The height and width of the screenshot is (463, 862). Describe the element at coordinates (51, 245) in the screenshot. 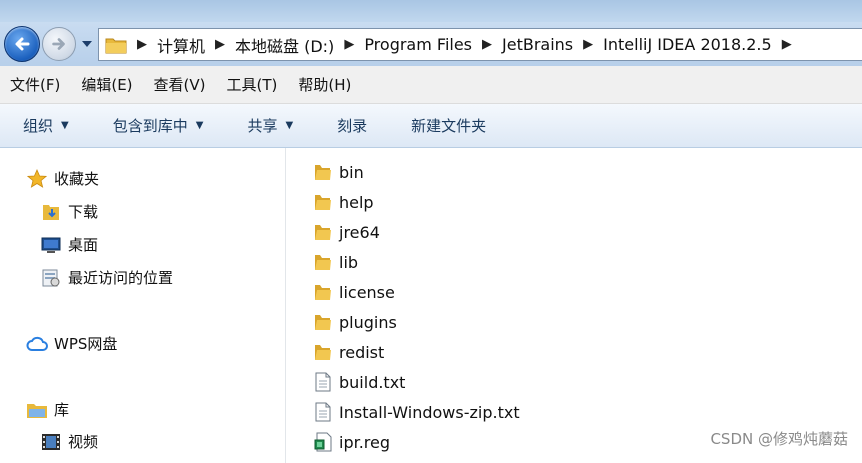

I see `desktop-icon` at that location.